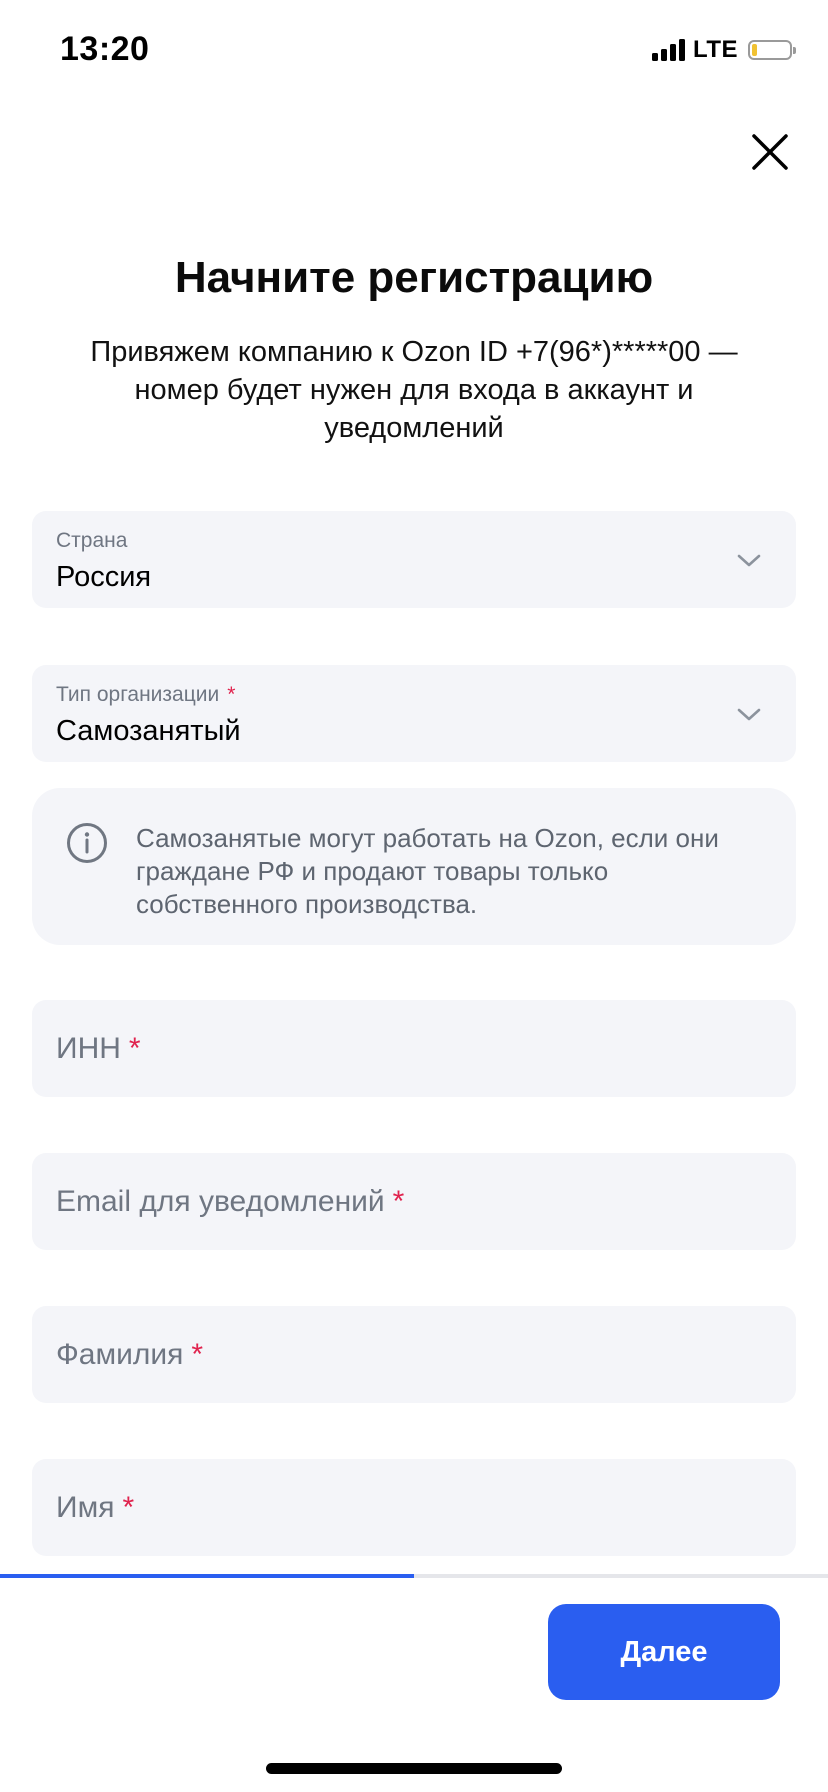 The image size is (828, 1792). I want to click on org-type-value: Самозанятый, so click(148, 731).